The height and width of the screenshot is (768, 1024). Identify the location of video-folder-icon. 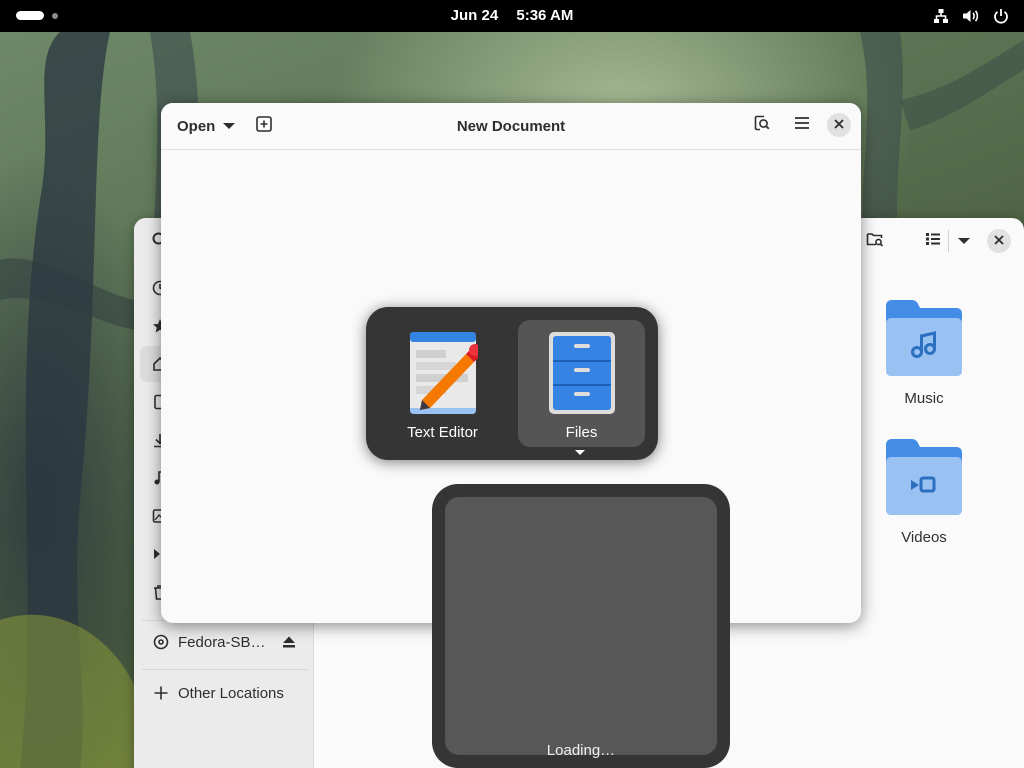
(924, 475).